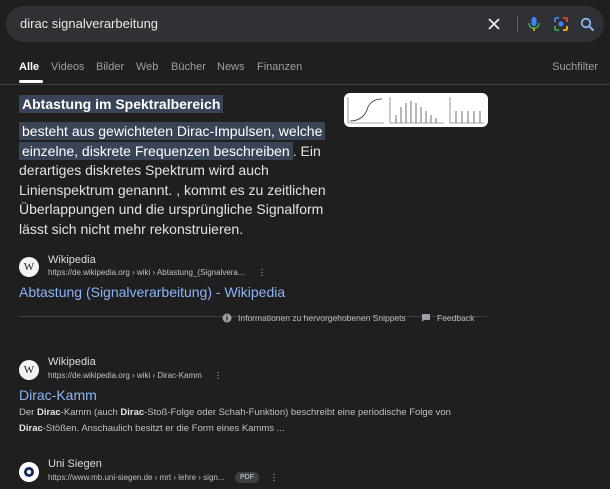  Describe the element at coordinates (517, 24) in the screenshot. I see `search-bar-divider` at that location.